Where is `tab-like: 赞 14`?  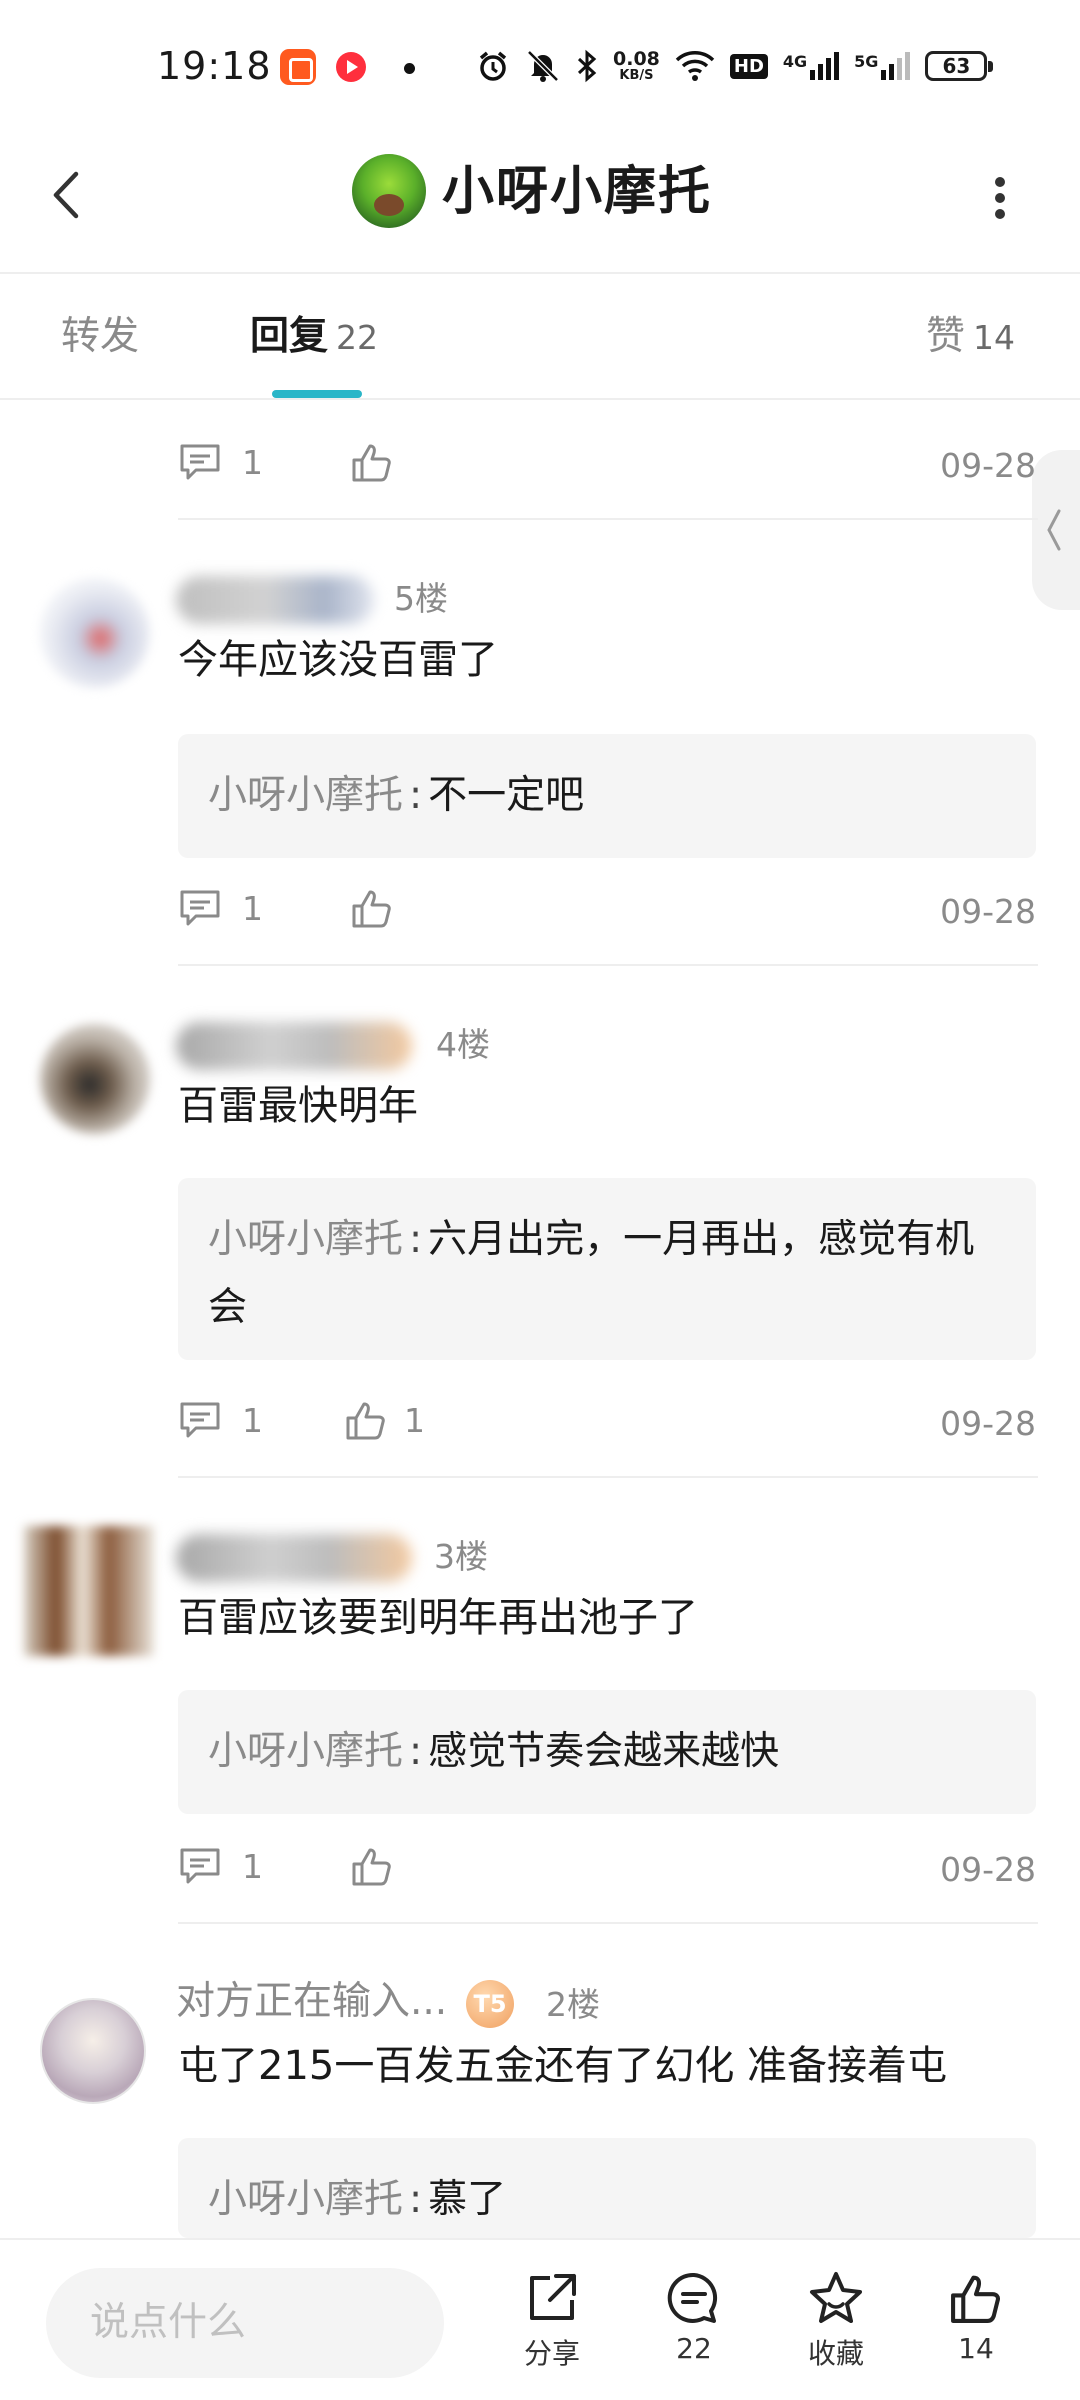
tab-like: 赞 14 is located at coordinates (970, 337).